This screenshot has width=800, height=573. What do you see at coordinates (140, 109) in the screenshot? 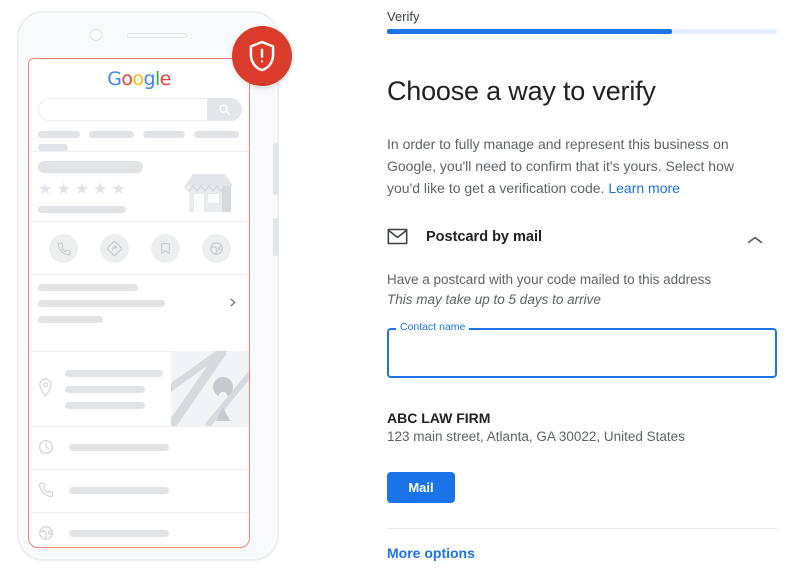
I see `search-input` at bounding box center [140, 109].